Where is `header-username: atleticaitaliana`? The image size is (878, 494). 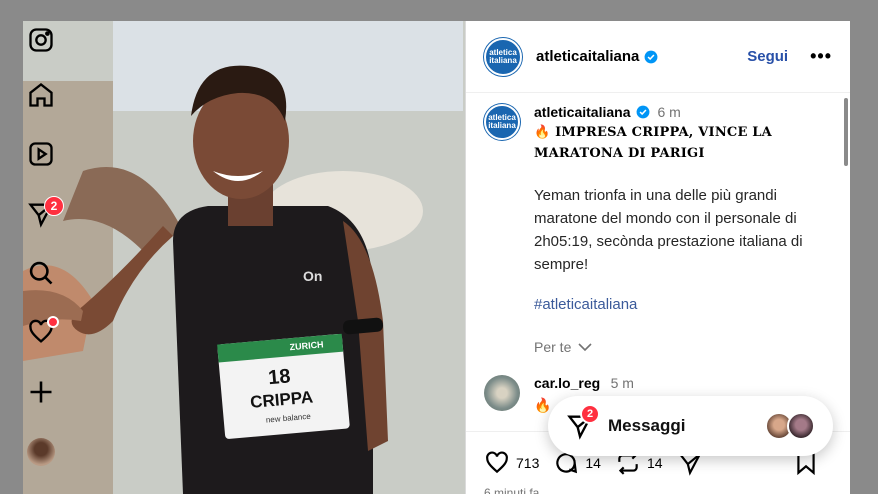
header-username: atleticaitaliana is located at coordinates (587, 56).